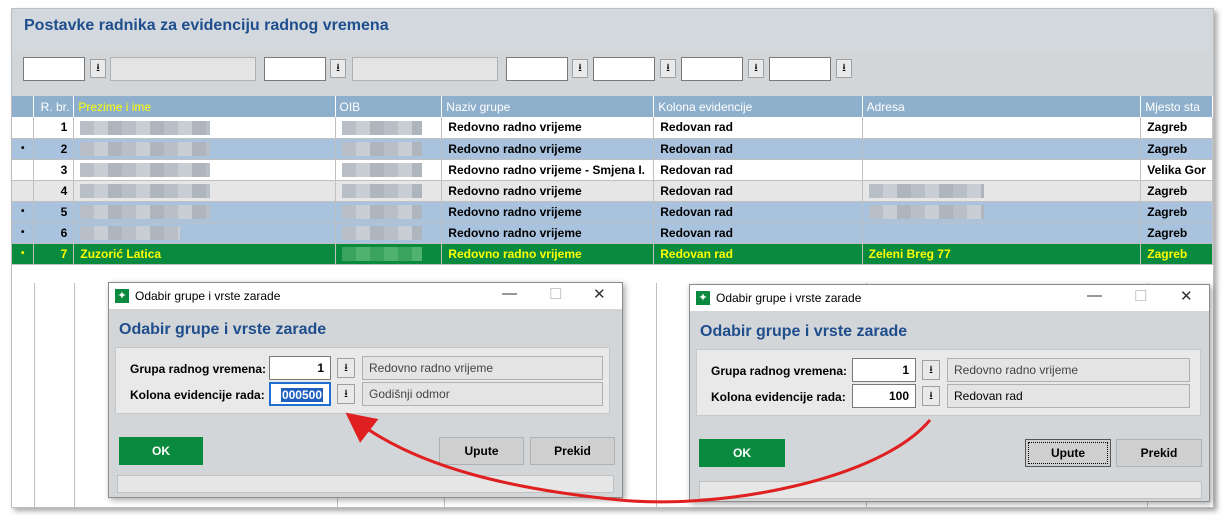 The image size is (1225, 521). I want to click on arrow-curve, so click(638, 458).